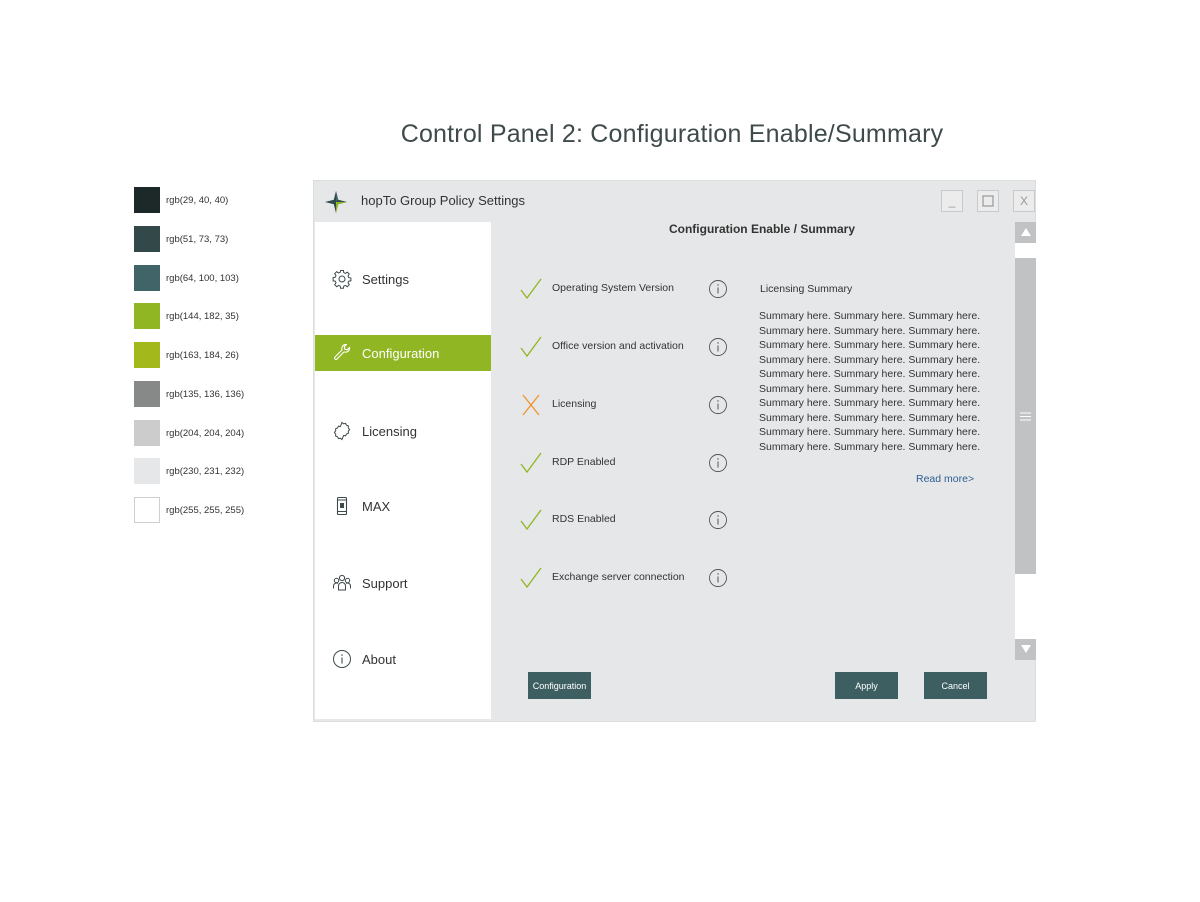 The width and height of the screenshot is (1200, 902). I want to click on sidebar-item-max: MAX, so click(403, 506).